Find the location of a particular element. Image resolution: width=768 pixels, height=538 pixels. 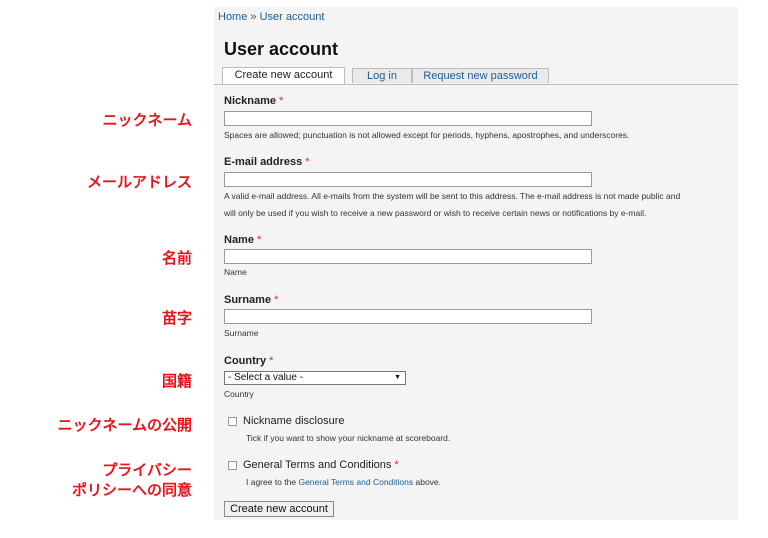

email-input is located at coordinates (408, 179).